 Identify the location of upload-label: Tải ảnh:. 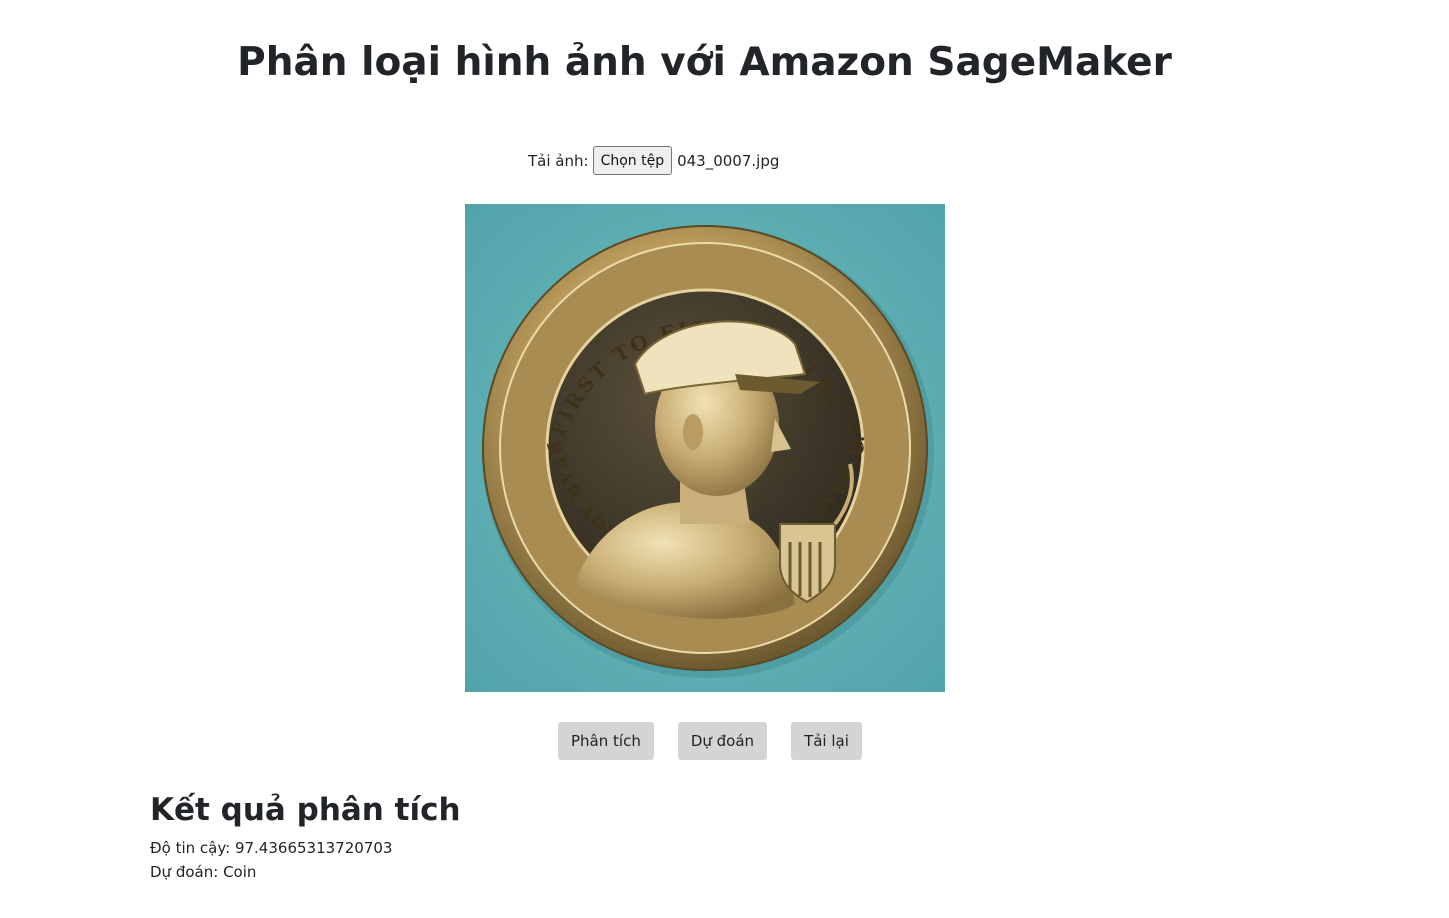
(558, 160).